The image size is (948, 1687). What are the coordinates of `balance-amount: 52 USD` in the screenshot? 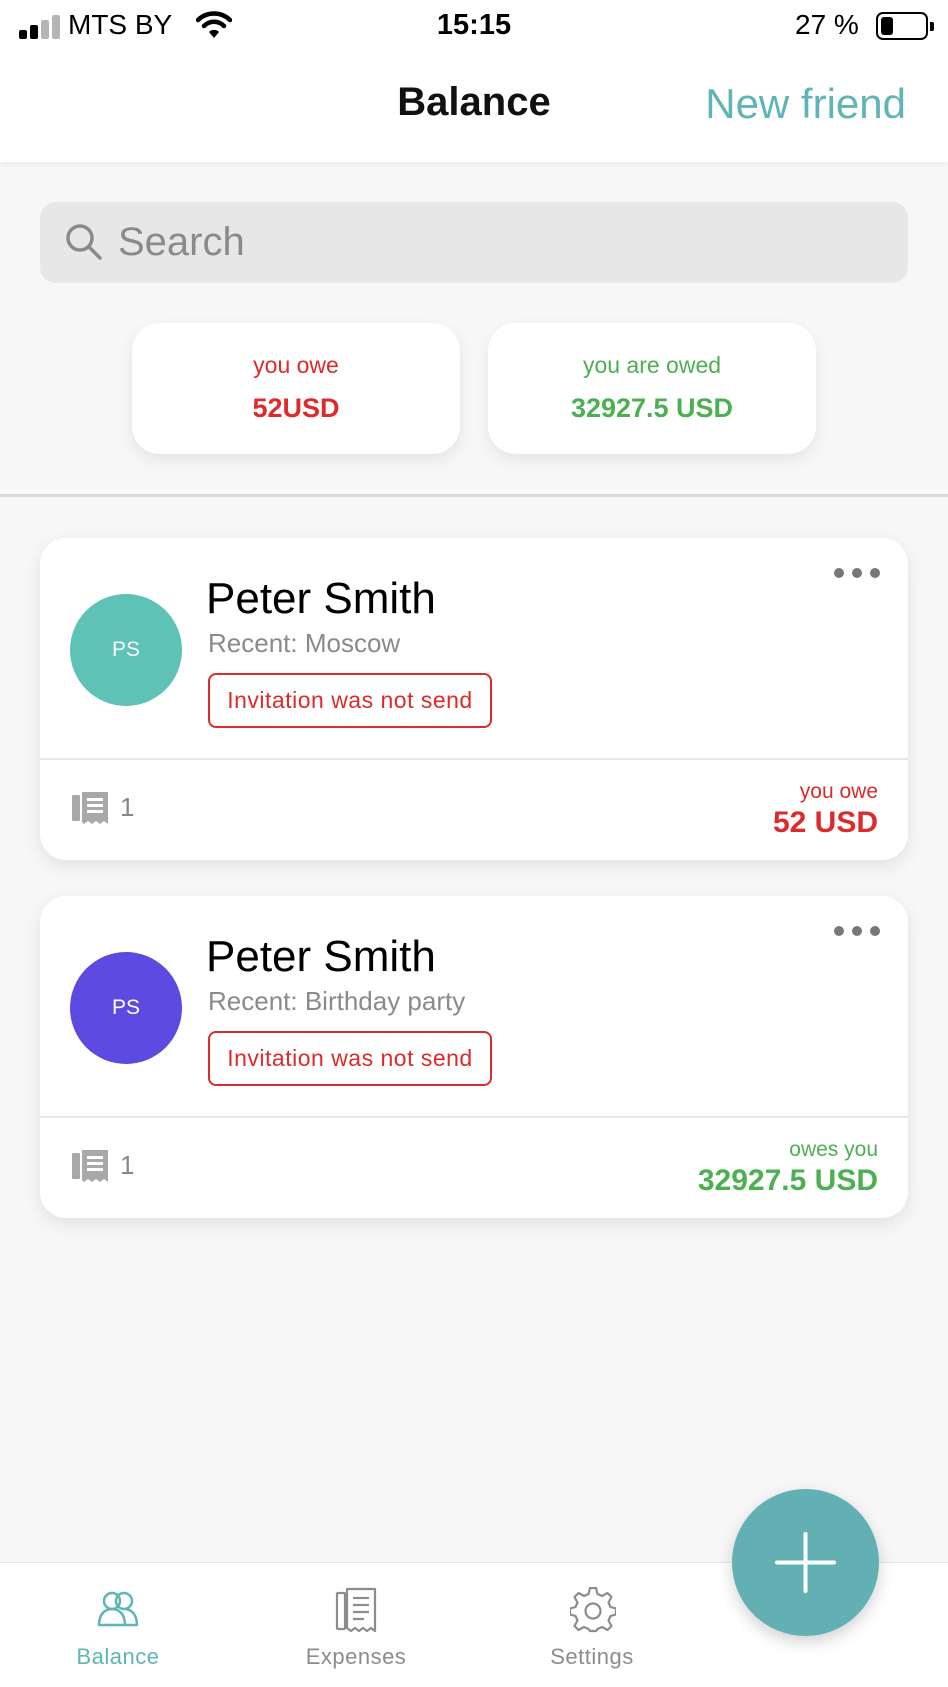 It's located at (825, 822).